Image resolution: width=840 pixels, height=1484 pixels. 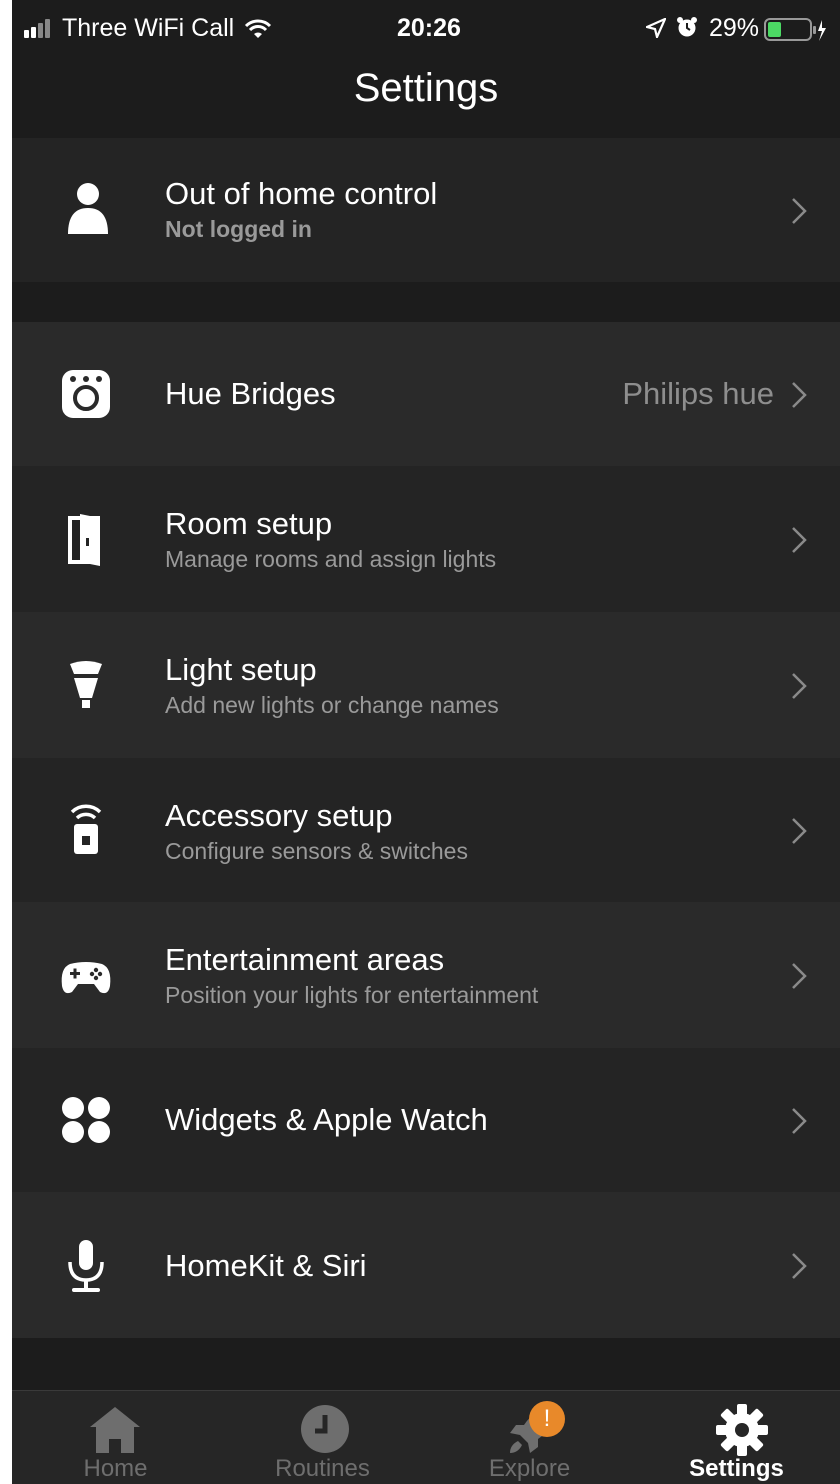 I want to click on hue-bridges-row: Hue Bridges Philips hue, so click(x=426, y=394).